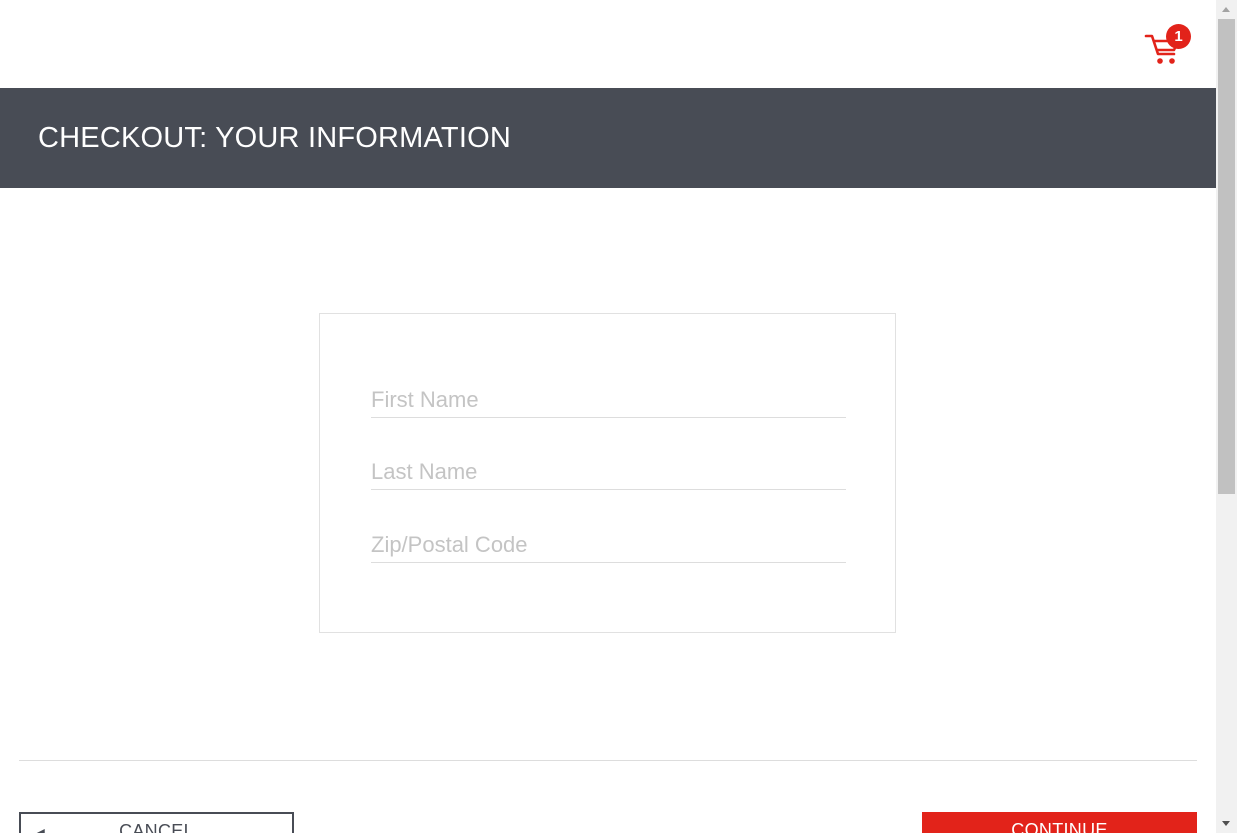  Describe the element at coordinates (1226, 8) in the screenshot. I see `scroll-up-arrow-icon` at that location.